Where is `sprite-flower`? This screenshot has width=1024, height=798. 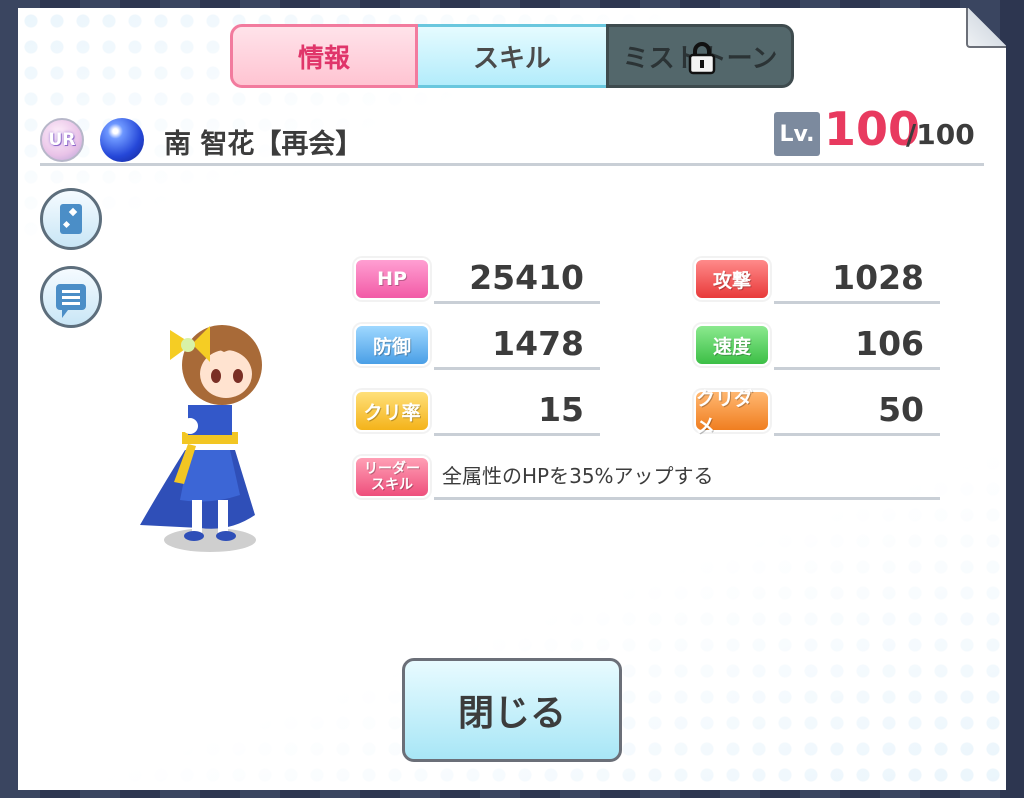
sprite-flower is located at coordinates (188, 345).